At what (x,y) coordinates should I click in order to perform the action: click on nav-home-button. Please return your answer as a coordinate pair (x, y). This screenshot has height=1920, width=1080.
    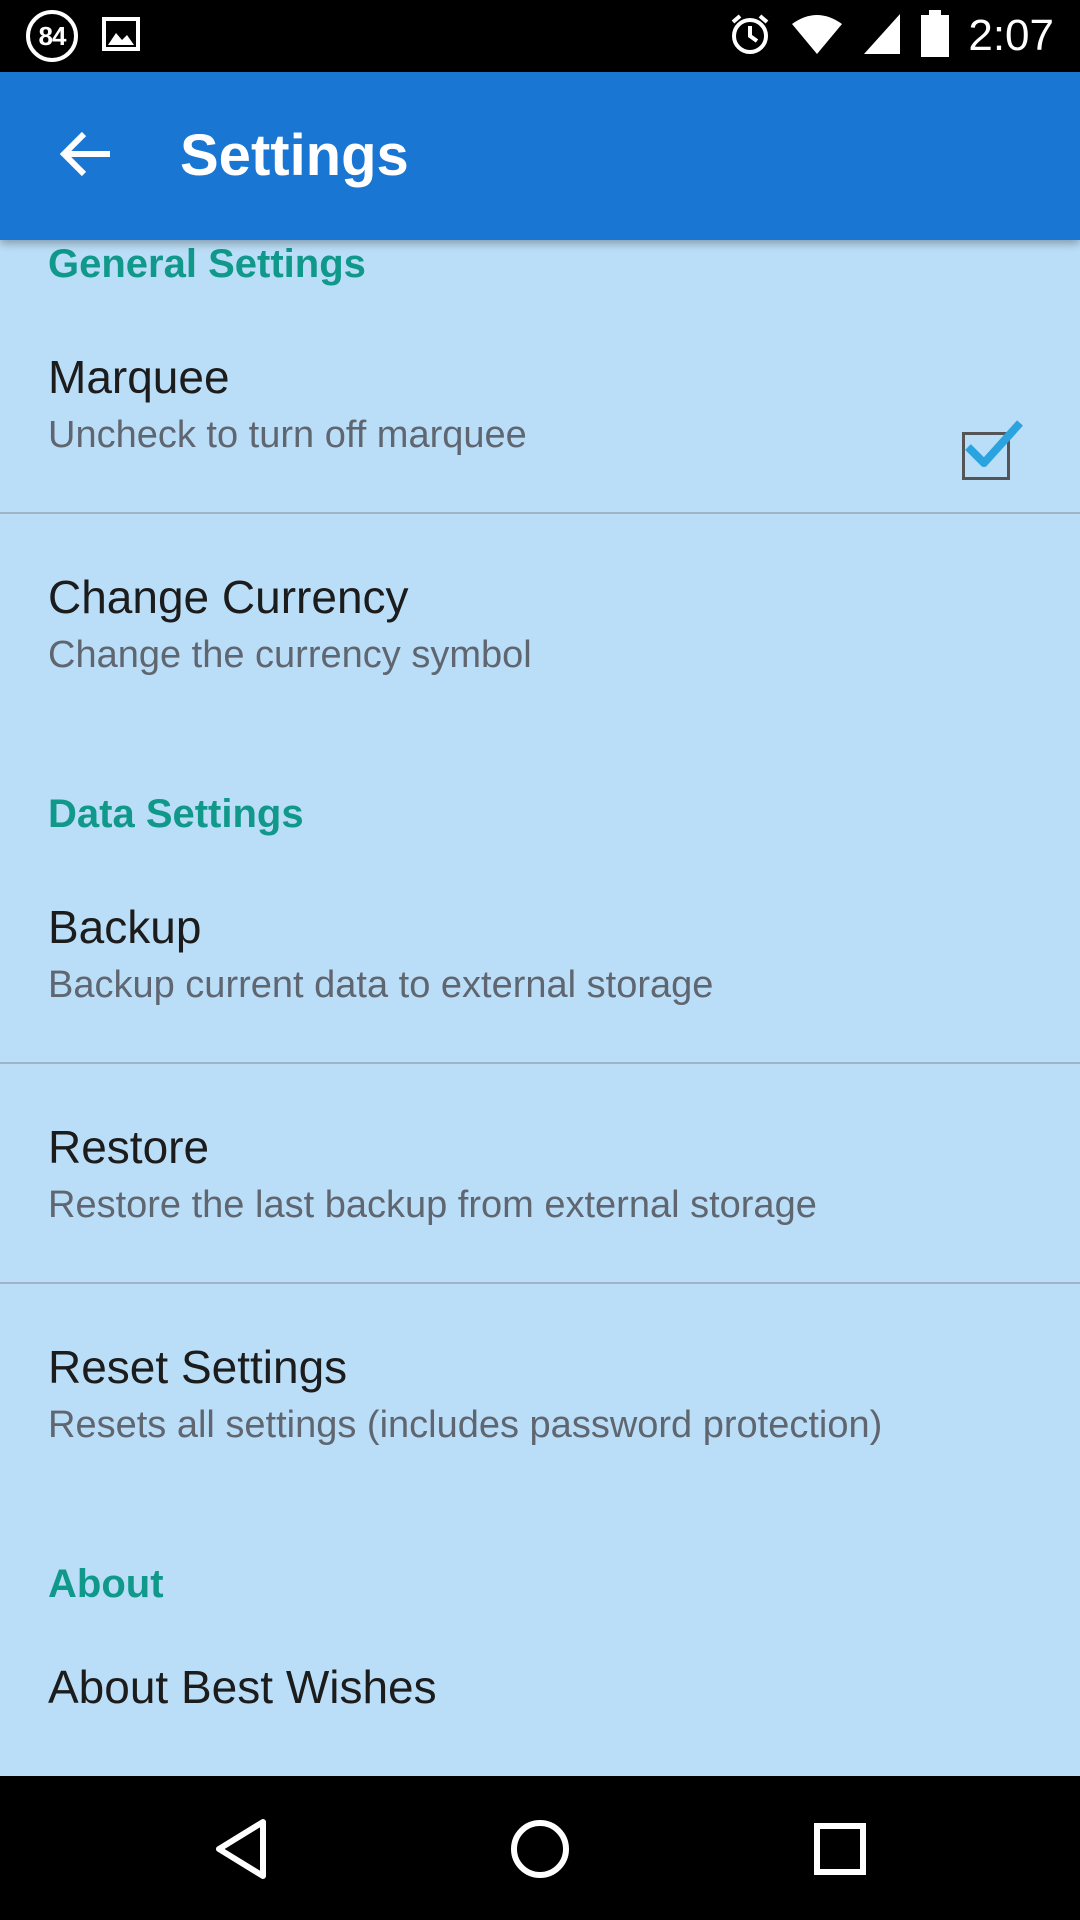
    Looking at the image, I should click on (540, 1851).